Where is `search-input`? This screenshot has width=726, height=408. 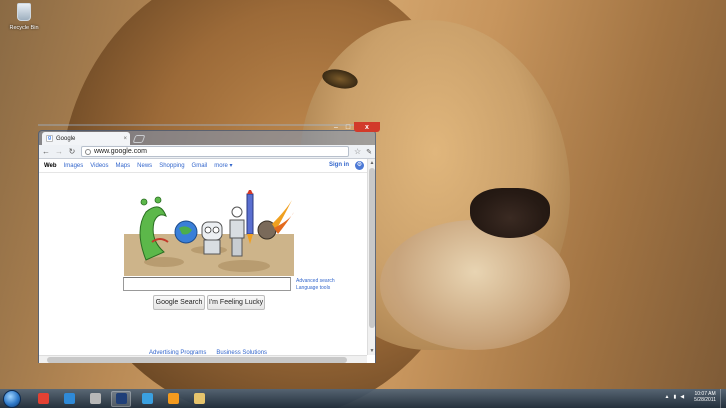
search-input is located at coordinates (207, 284).